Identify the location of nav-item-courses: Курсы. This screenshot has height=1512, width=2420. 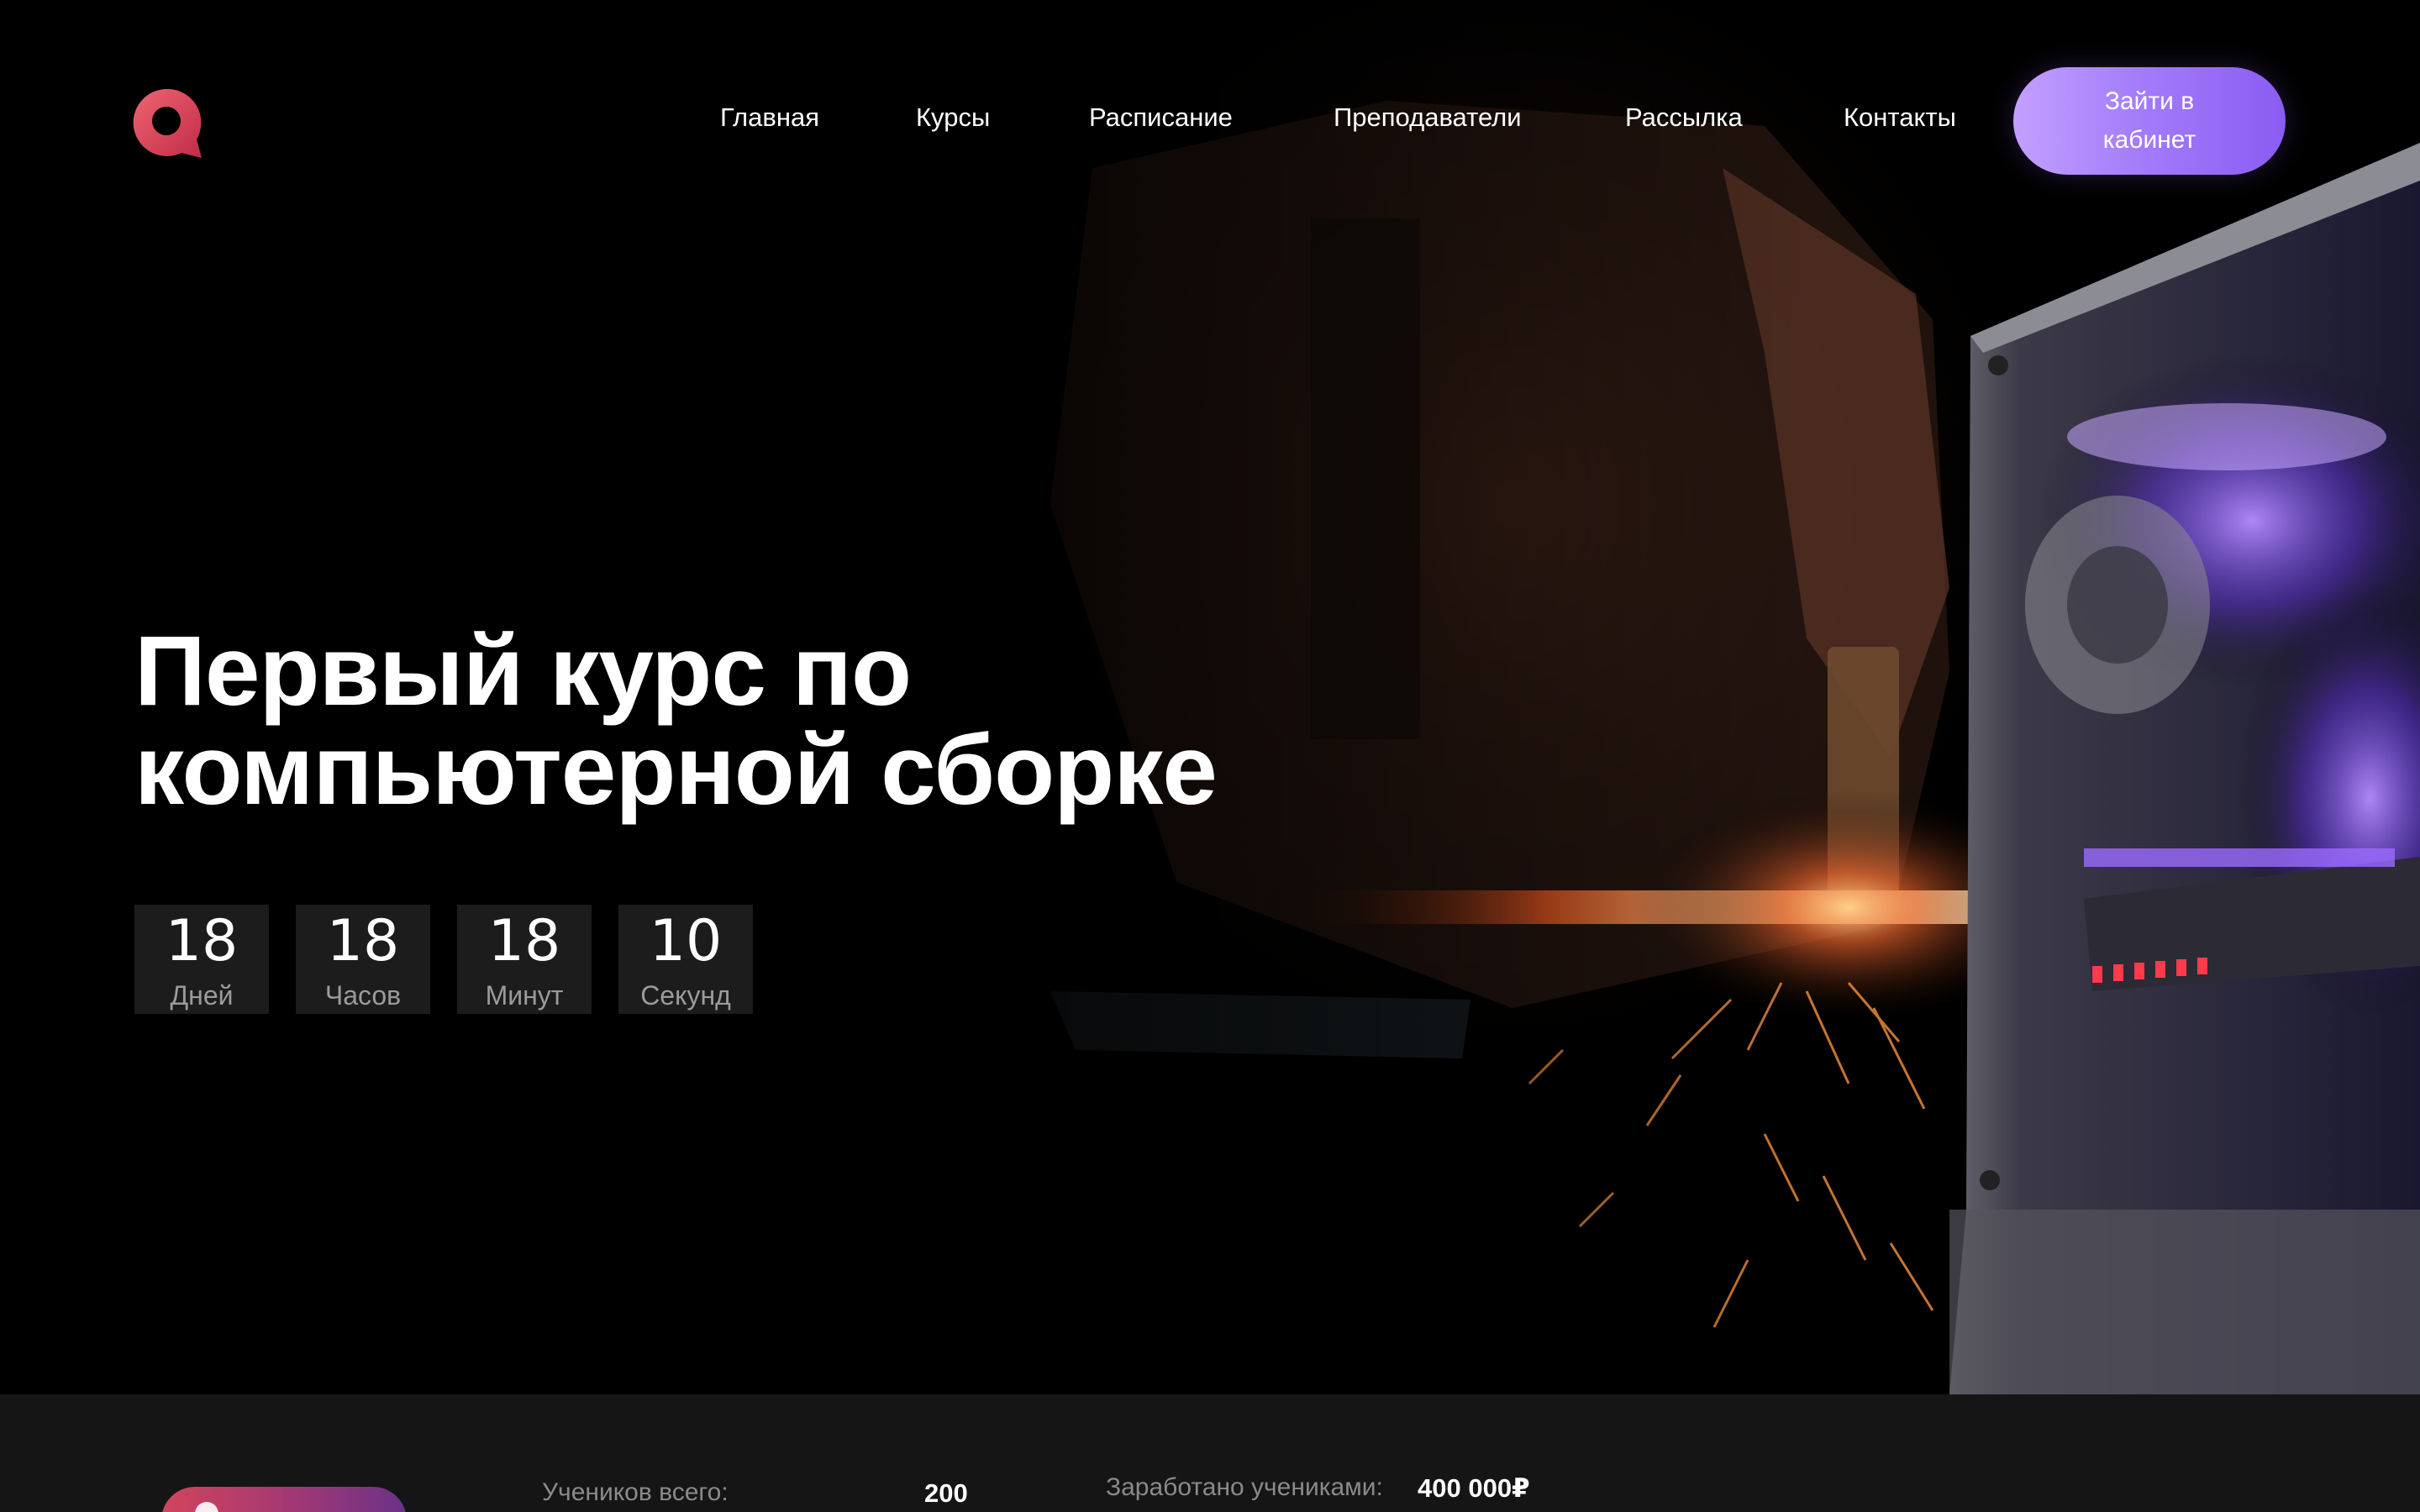
(953, 117).